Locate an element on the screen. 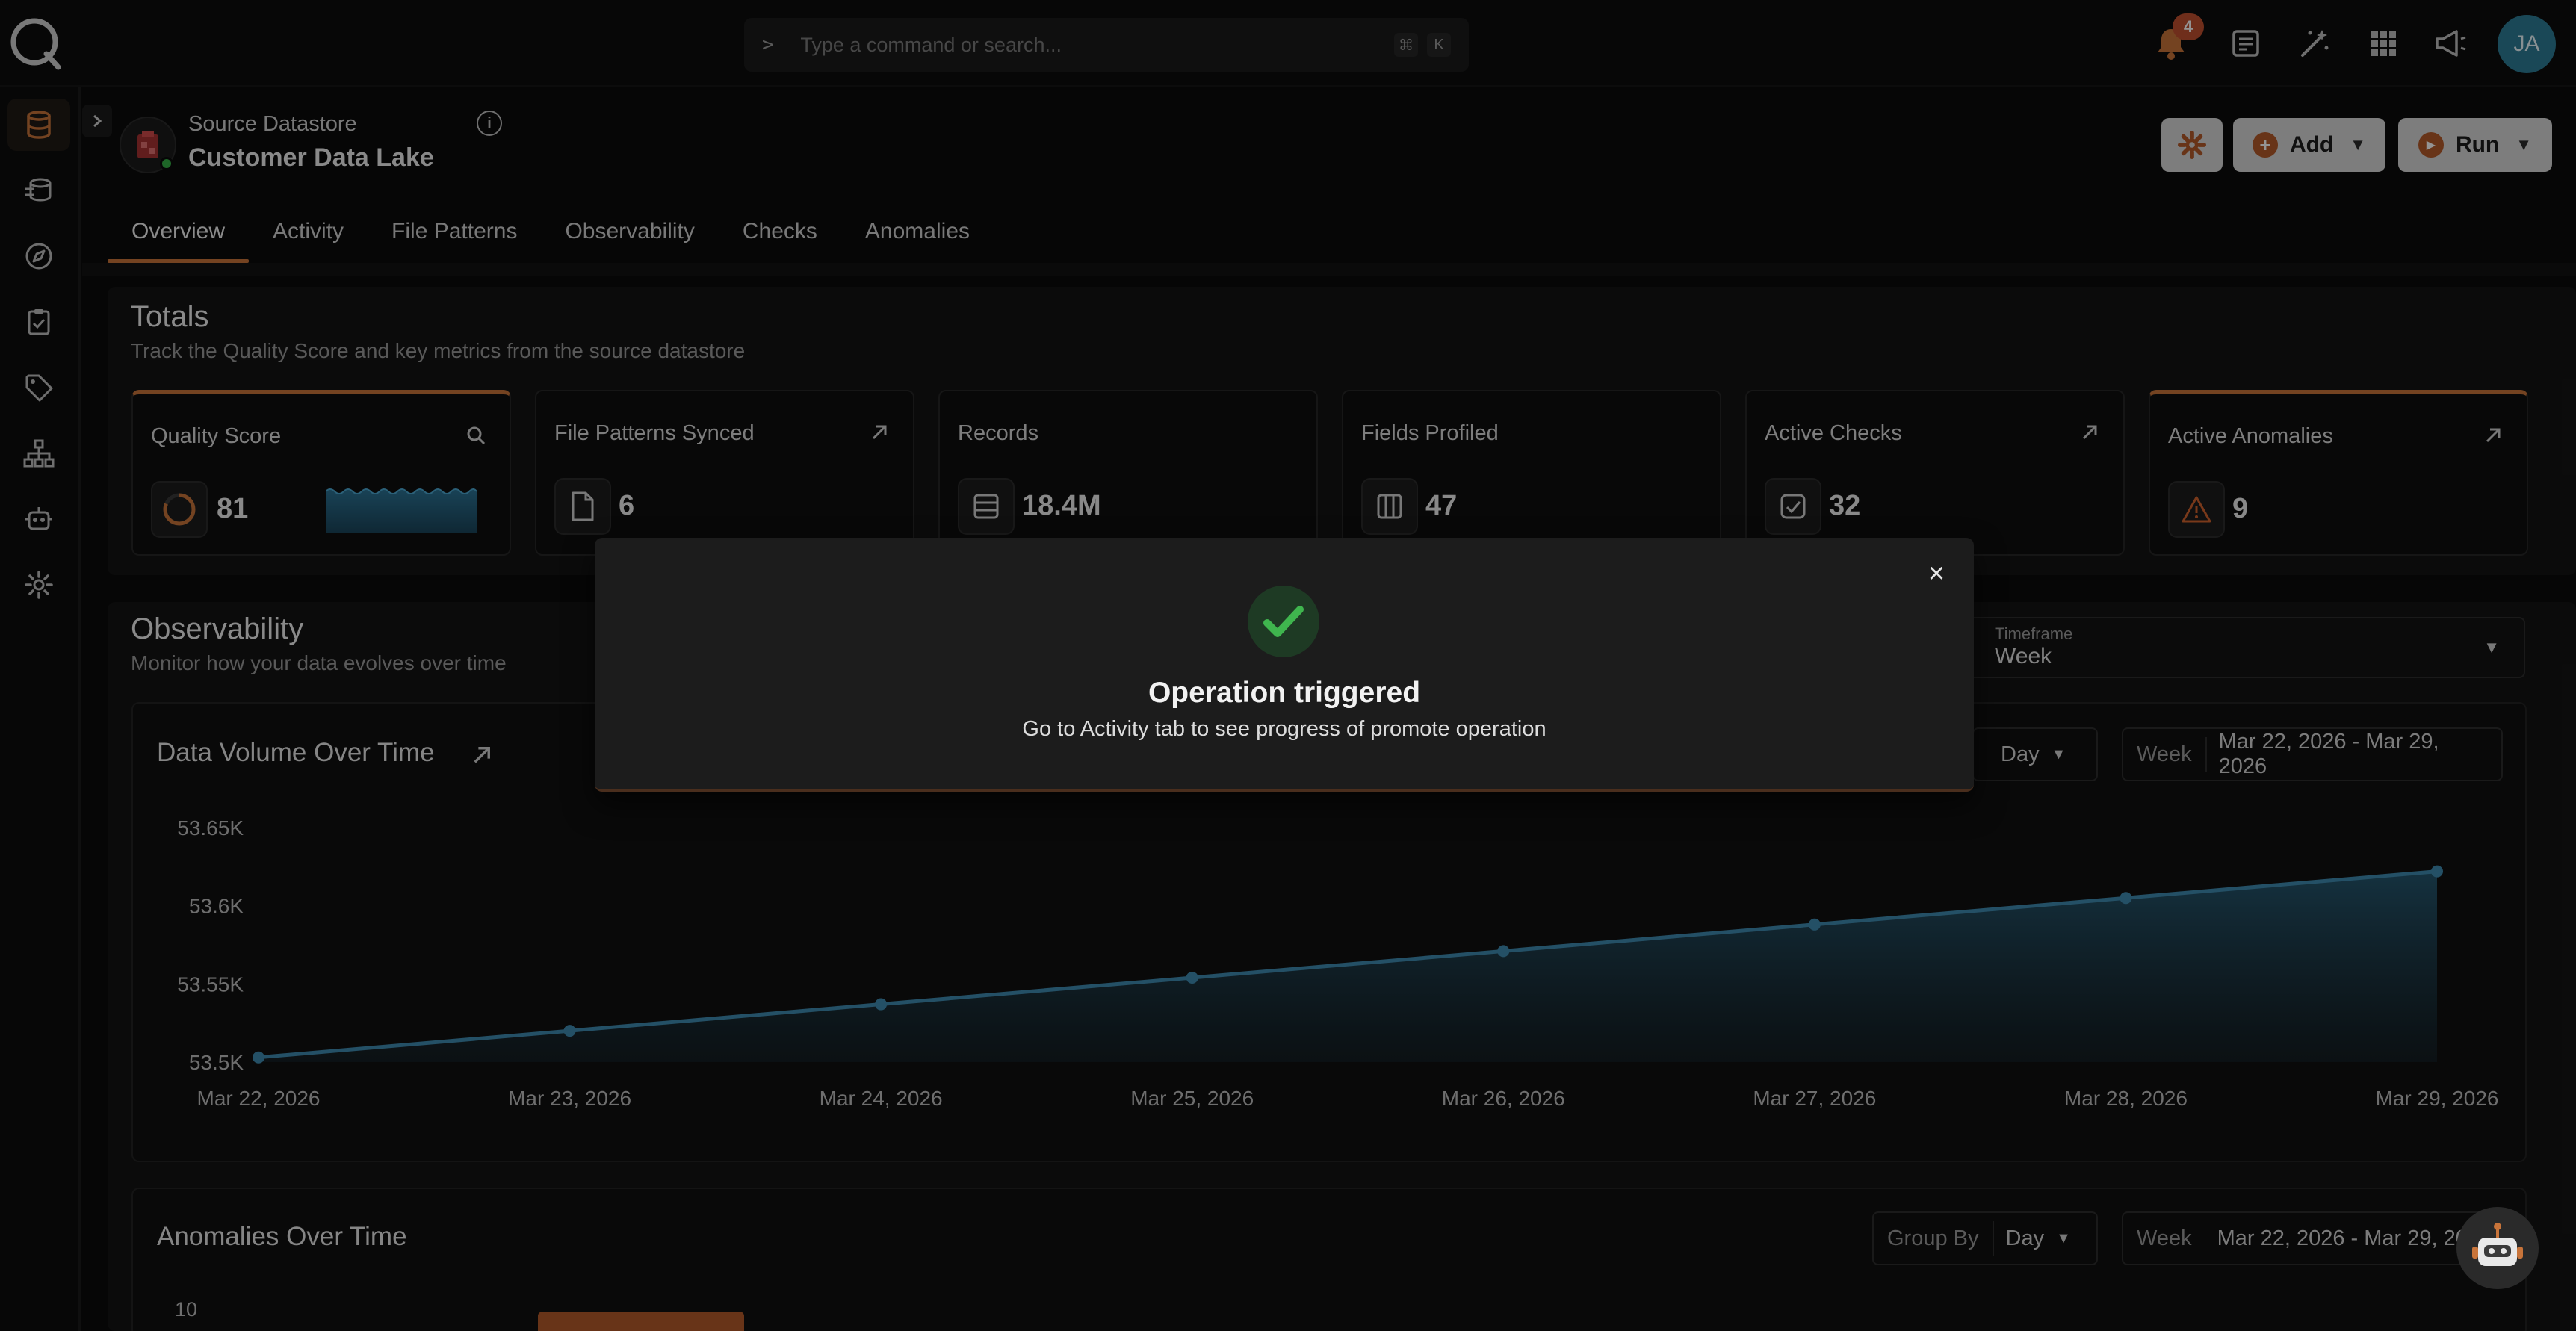  success-check-icon is located at coordinates (1283, 621).